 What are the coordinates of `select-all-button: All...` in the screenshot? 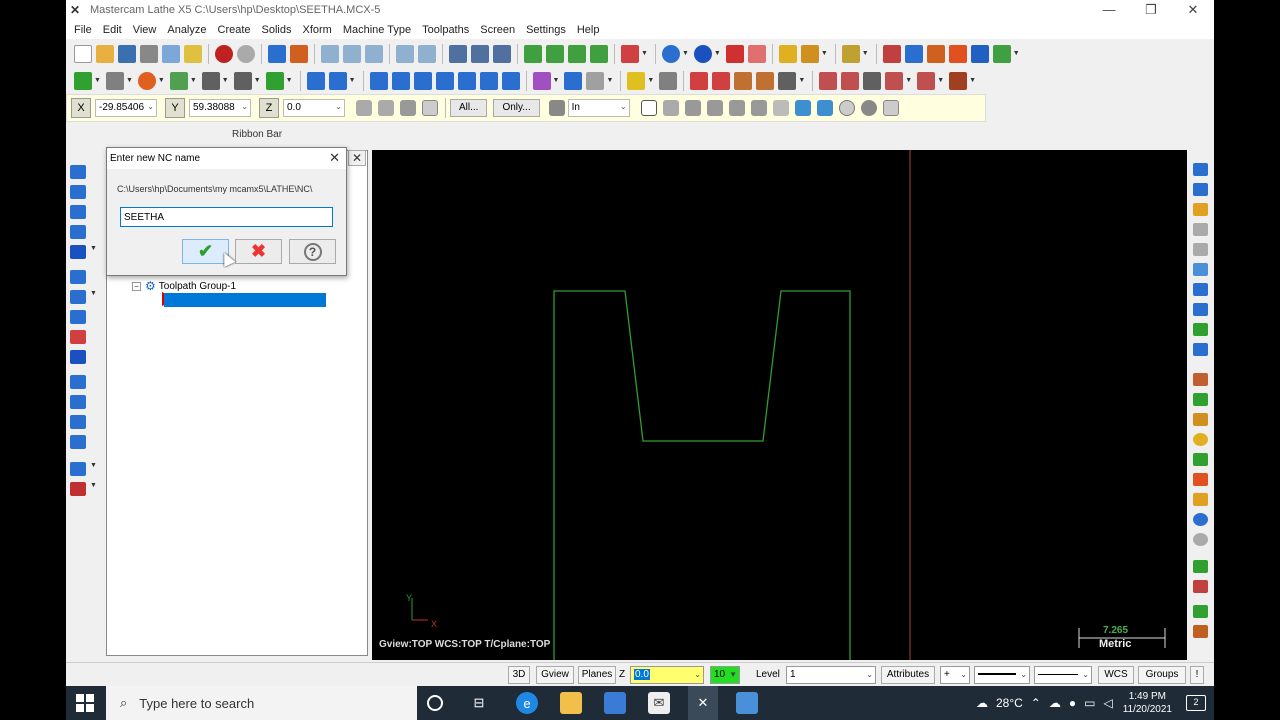 It's located at (469, 108).